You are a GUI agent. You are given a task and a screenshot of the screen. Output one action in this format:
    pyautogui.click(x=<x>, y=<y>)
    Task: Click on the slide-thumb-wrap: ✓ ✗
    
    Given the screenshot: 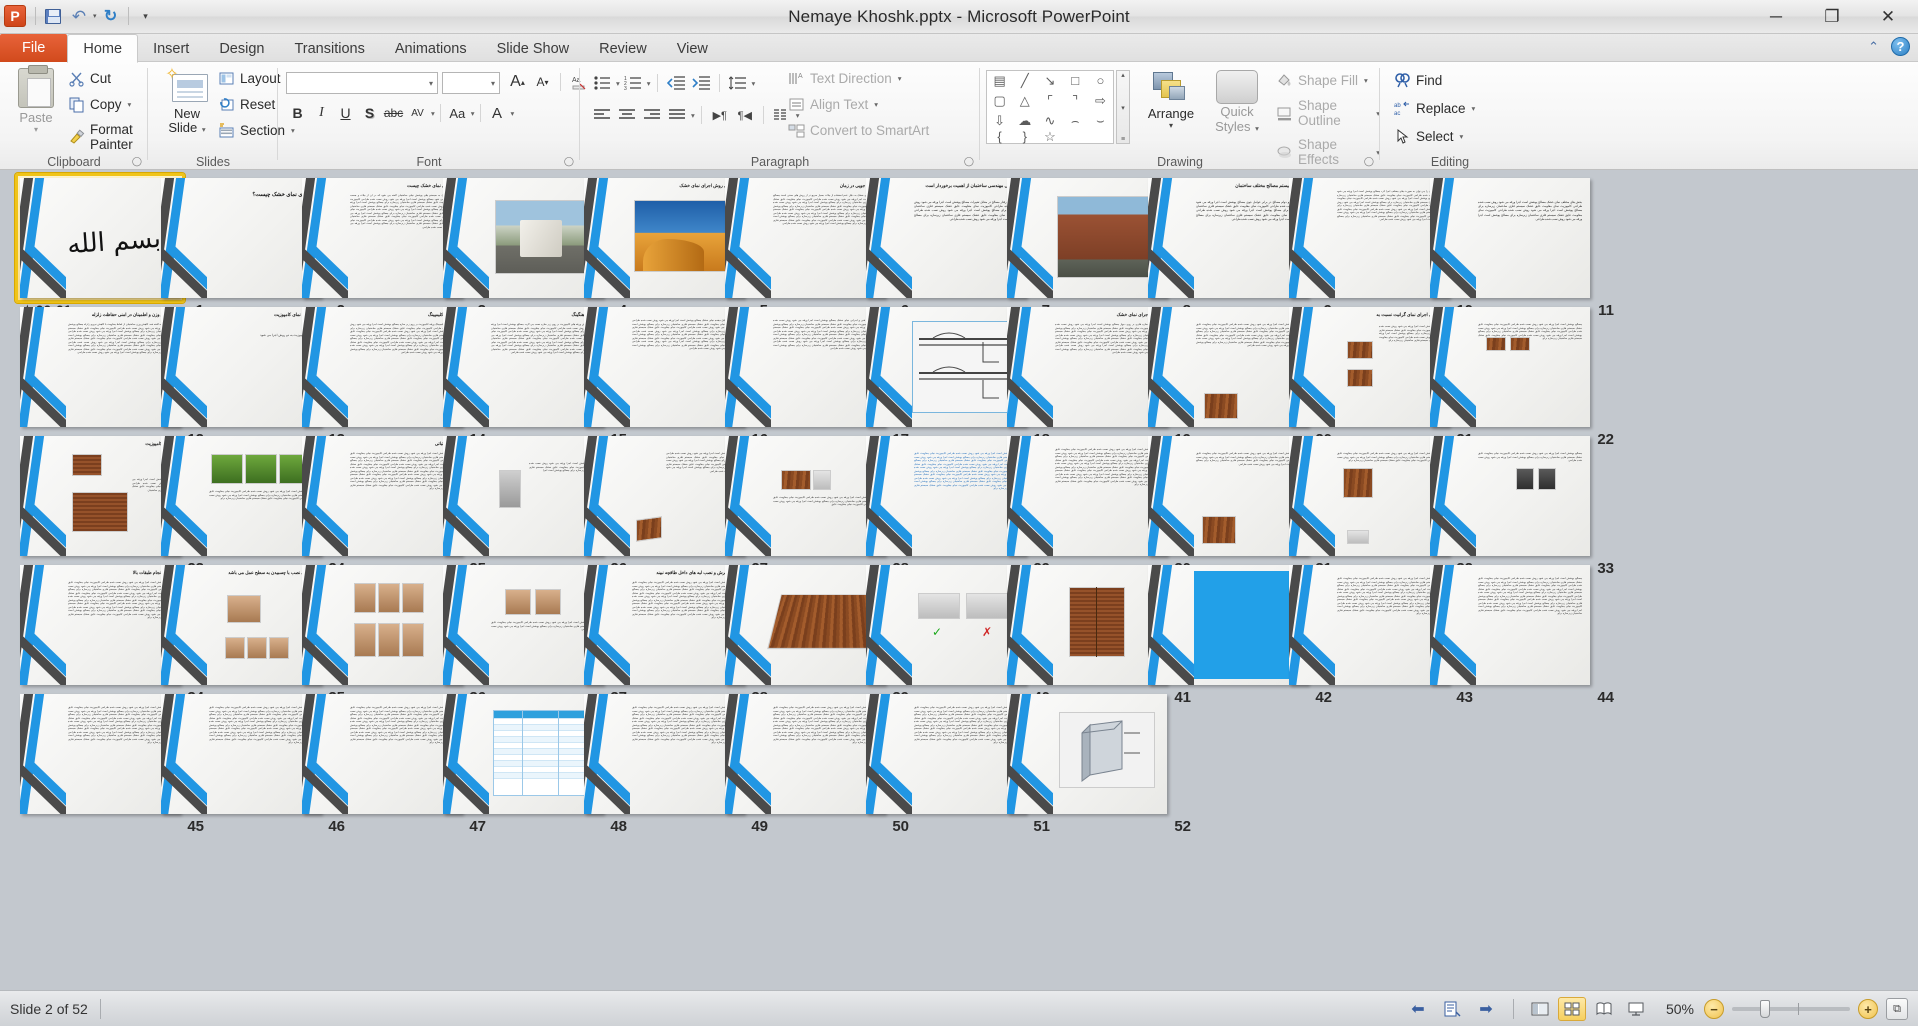 What is the action you would take?
    pyautogui.click(x=946, y=625)
    